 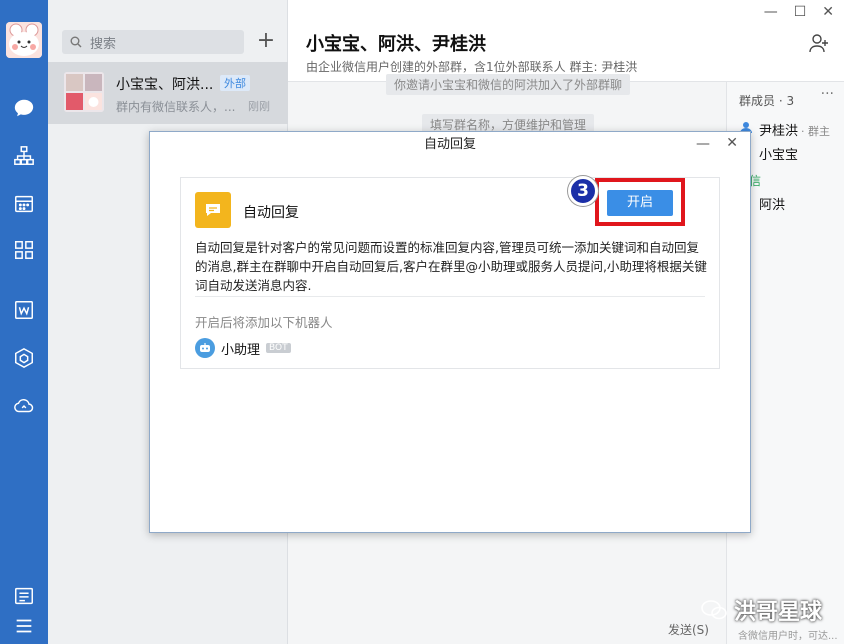 What do you see at coordinates (827, 94) in the screenshot?
I see `more-icon: ···` at bounding box center [827, 94].